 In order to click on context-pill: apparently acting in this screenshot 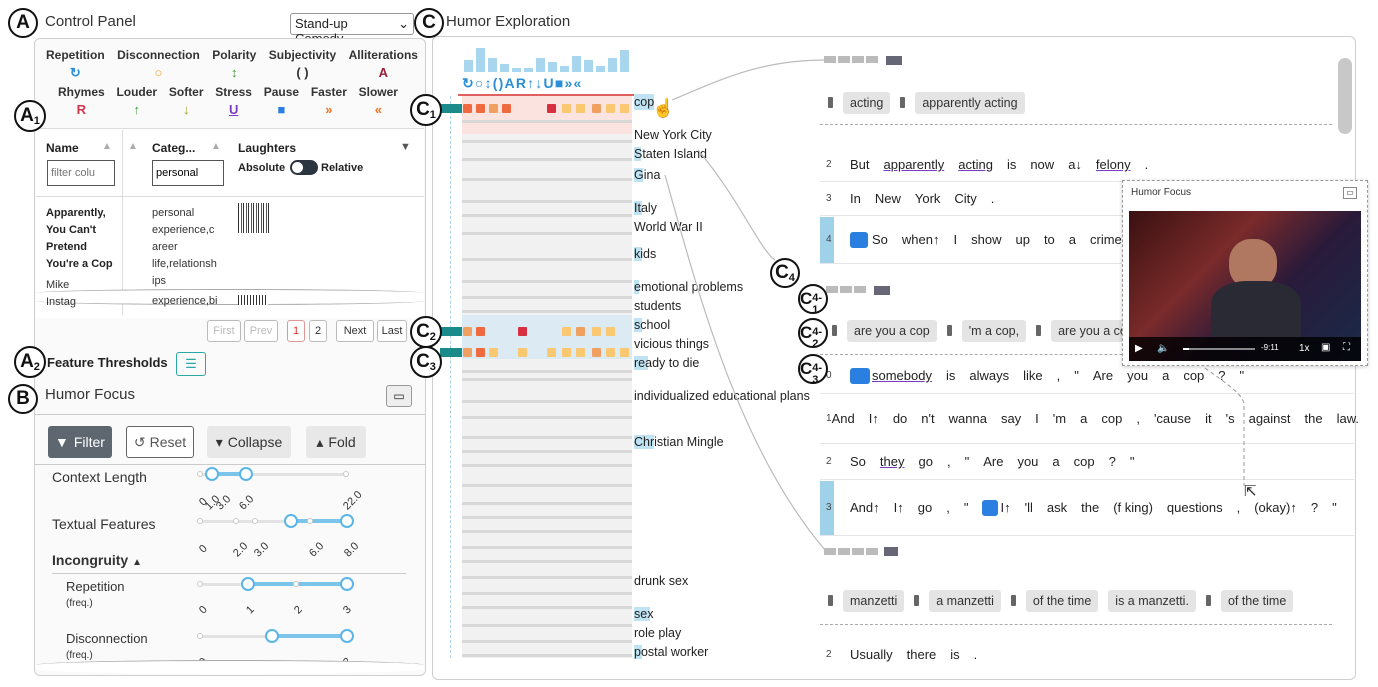, I will do `click(970, 103)`.